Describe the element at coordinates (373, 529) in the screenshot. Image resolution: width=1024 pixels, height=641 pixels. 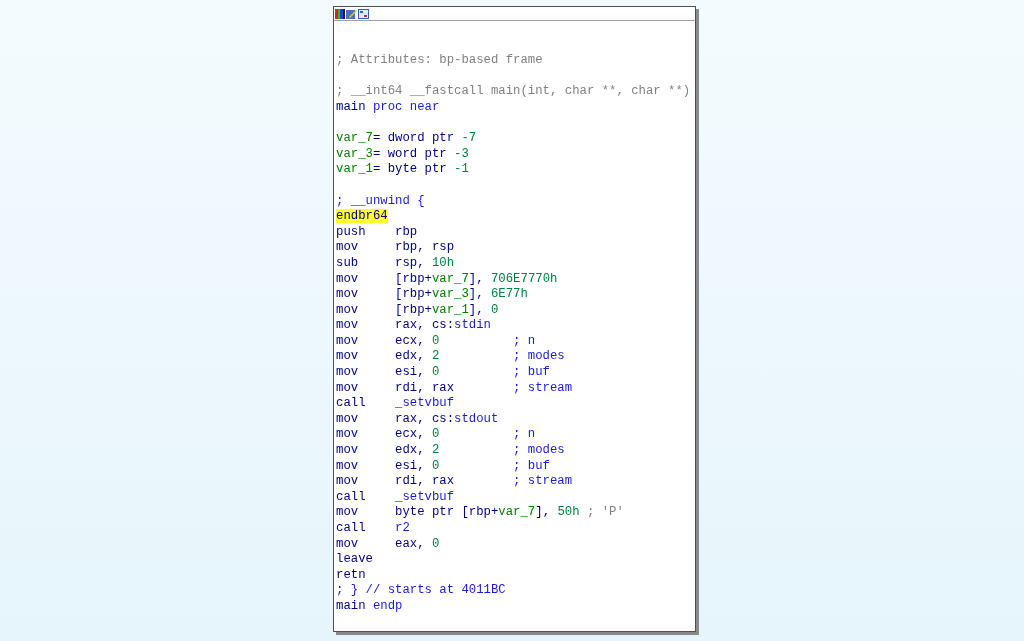
I see `code-line: call r2` at that location.